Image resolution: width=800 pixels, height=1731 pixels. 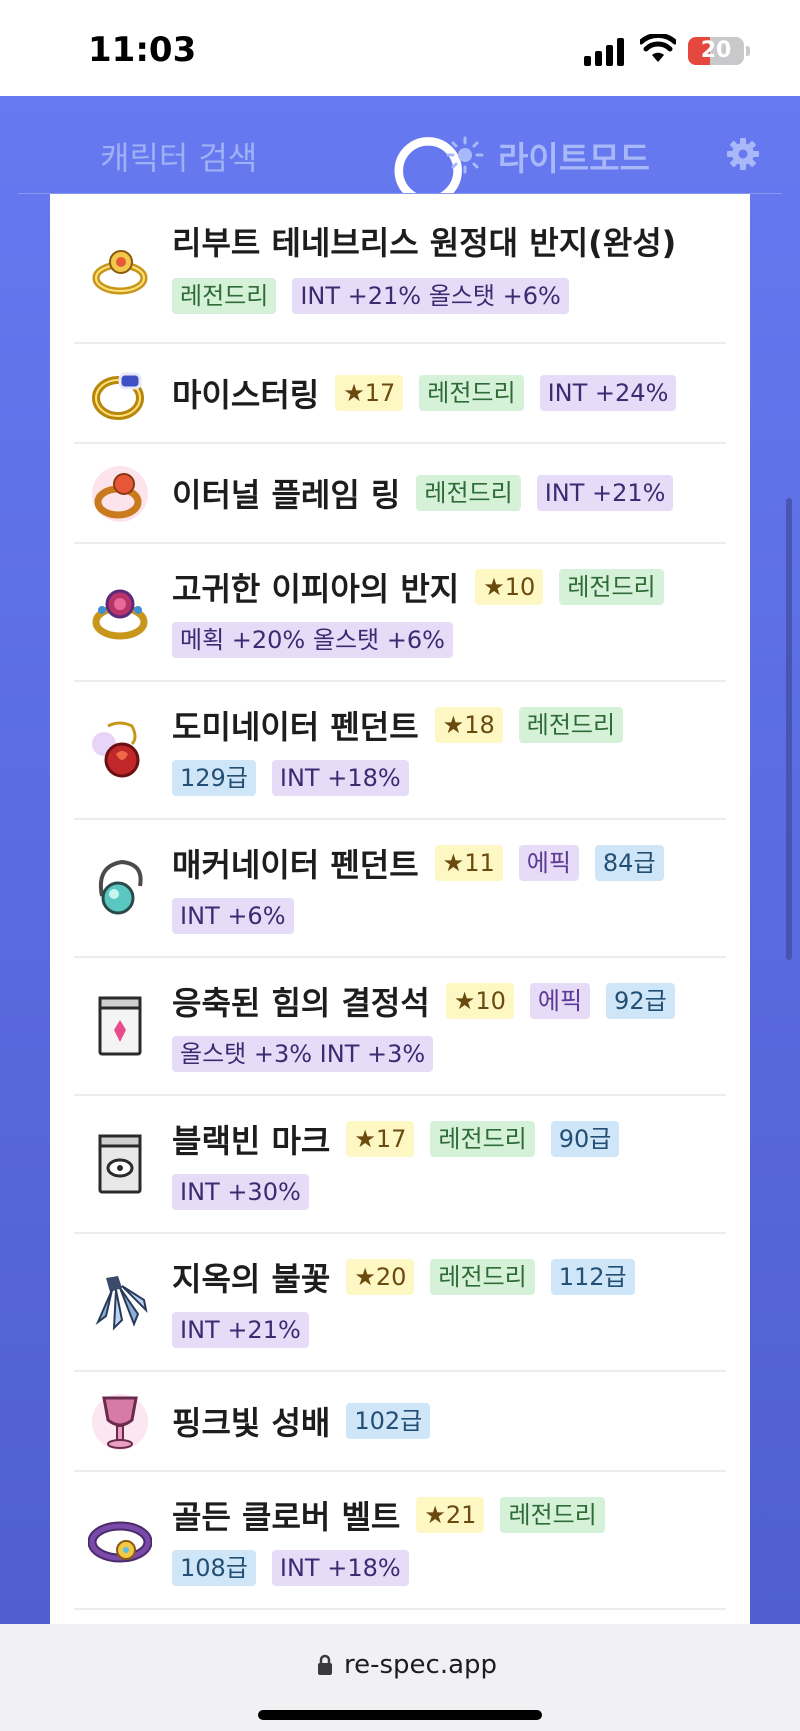 What do you see at coordinates (316, 589) in the screenshot?
I see `item-name: 고귀한 이피아의 반지` at bounding box center [316, 589].